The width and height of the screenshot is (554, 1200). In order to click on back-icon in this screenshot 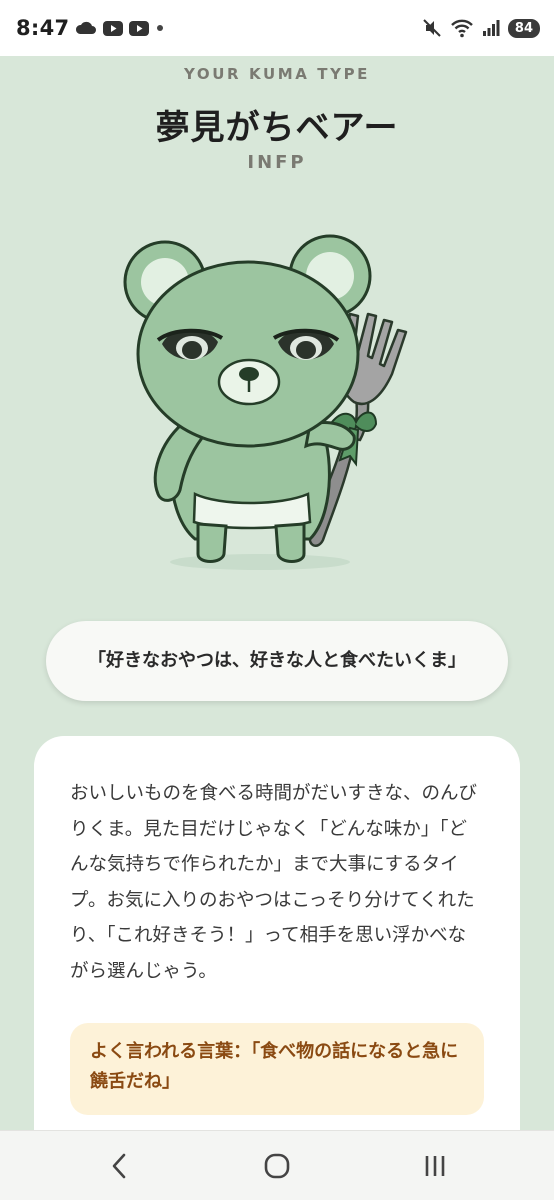, I will do `click(119, 1165)`.